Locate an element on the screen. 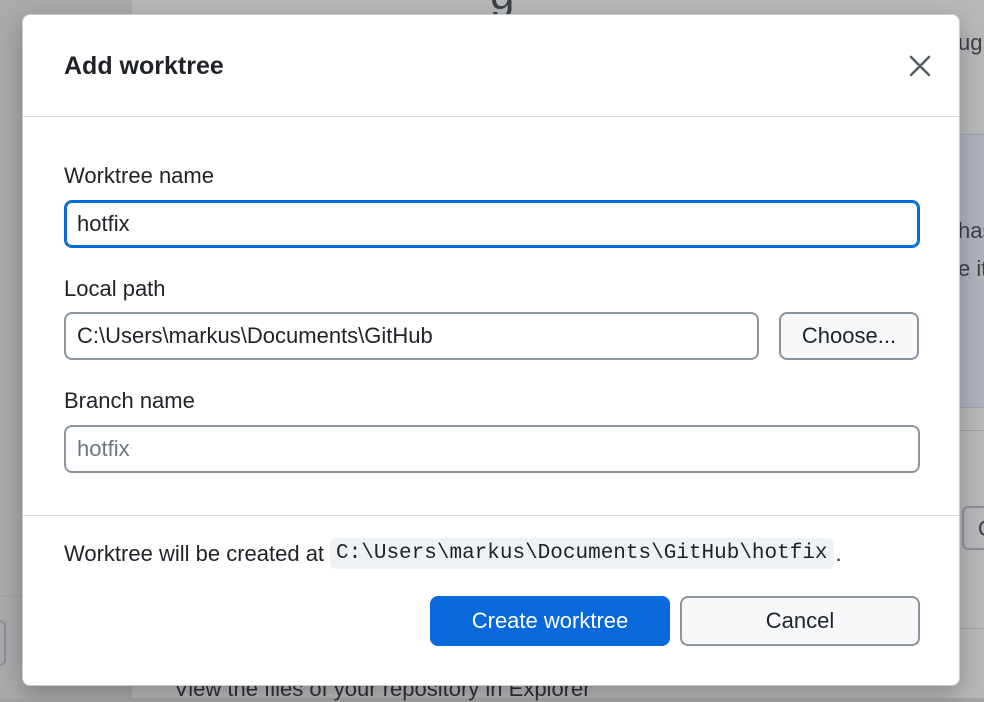 The image size is (984, 702). create-worktree-button: Create worktree is located at coordinates (550, 621).